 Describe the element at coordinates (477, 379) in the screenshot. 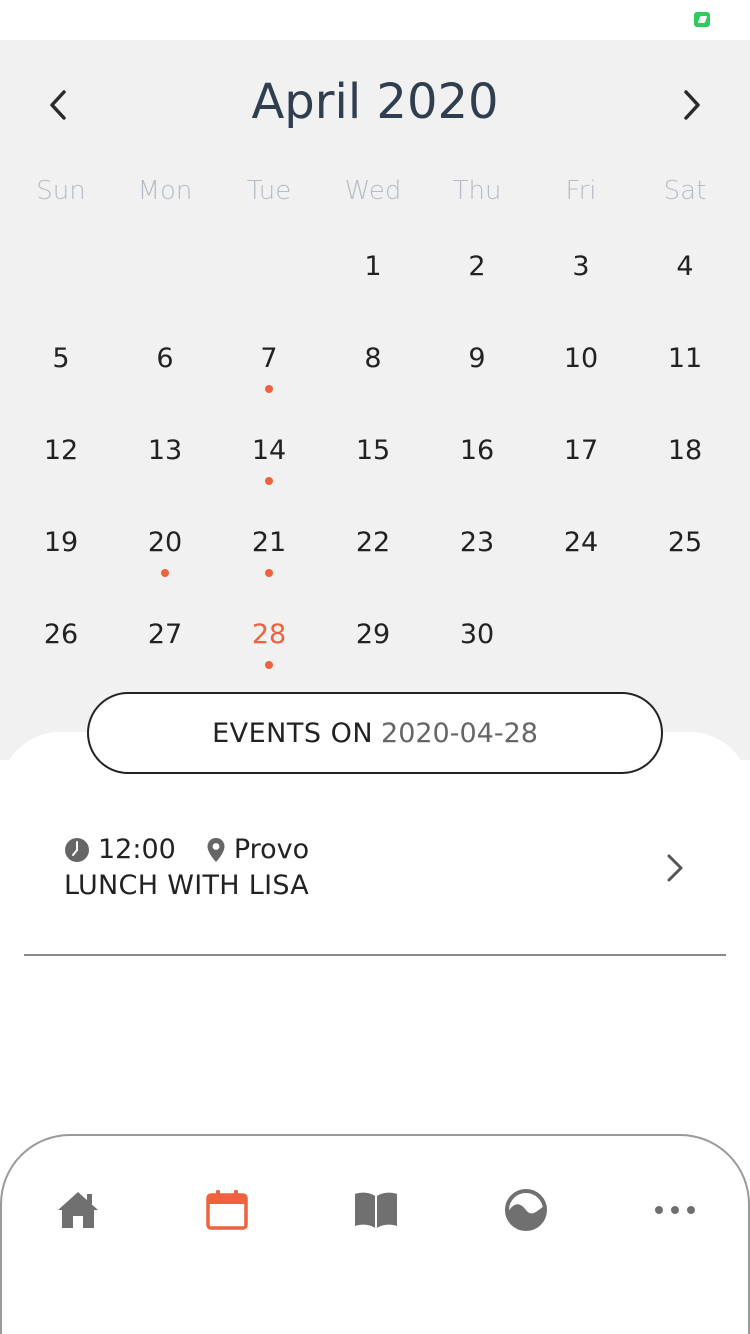

I see `calendar-day: 9` at that location.